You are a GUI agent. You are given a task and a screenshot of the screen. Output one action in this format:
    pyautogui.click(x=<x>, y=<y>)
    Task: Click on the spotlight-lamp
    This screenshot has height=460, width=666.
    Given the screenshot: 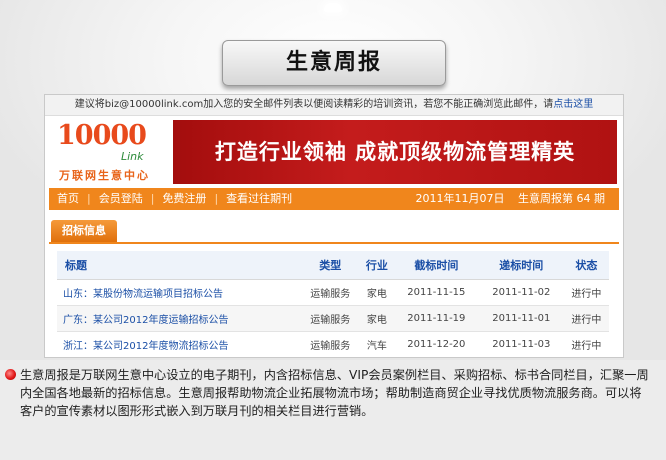 What is the action you would take?
    pyautogui.click(x=333, y=7)
    